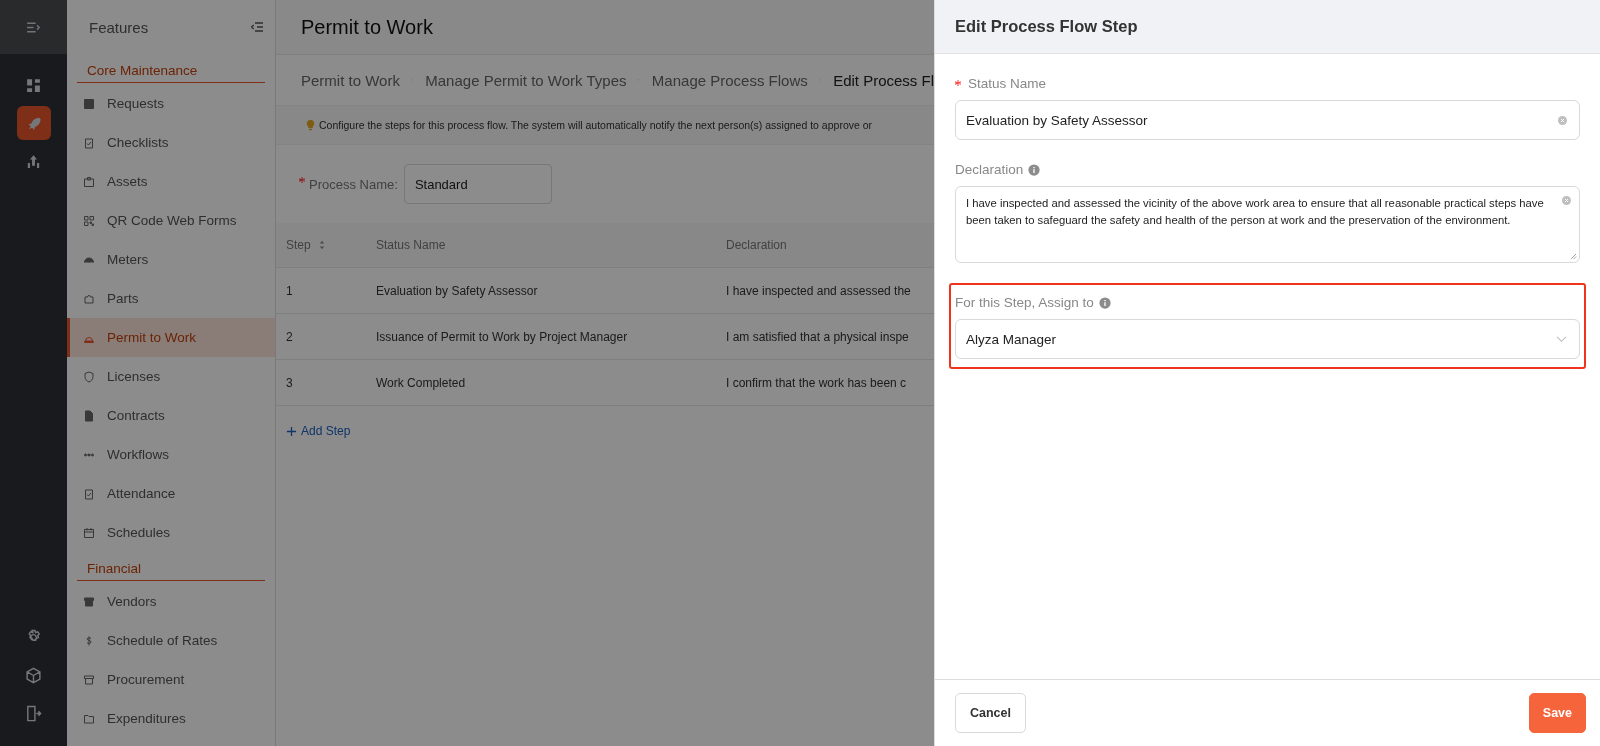 Image resolution: width=1600 pixels, height=746 pixels. Describe the element at coordinates (119, 27) in the screenshot. I see `sidebar-title: Features` at that location.